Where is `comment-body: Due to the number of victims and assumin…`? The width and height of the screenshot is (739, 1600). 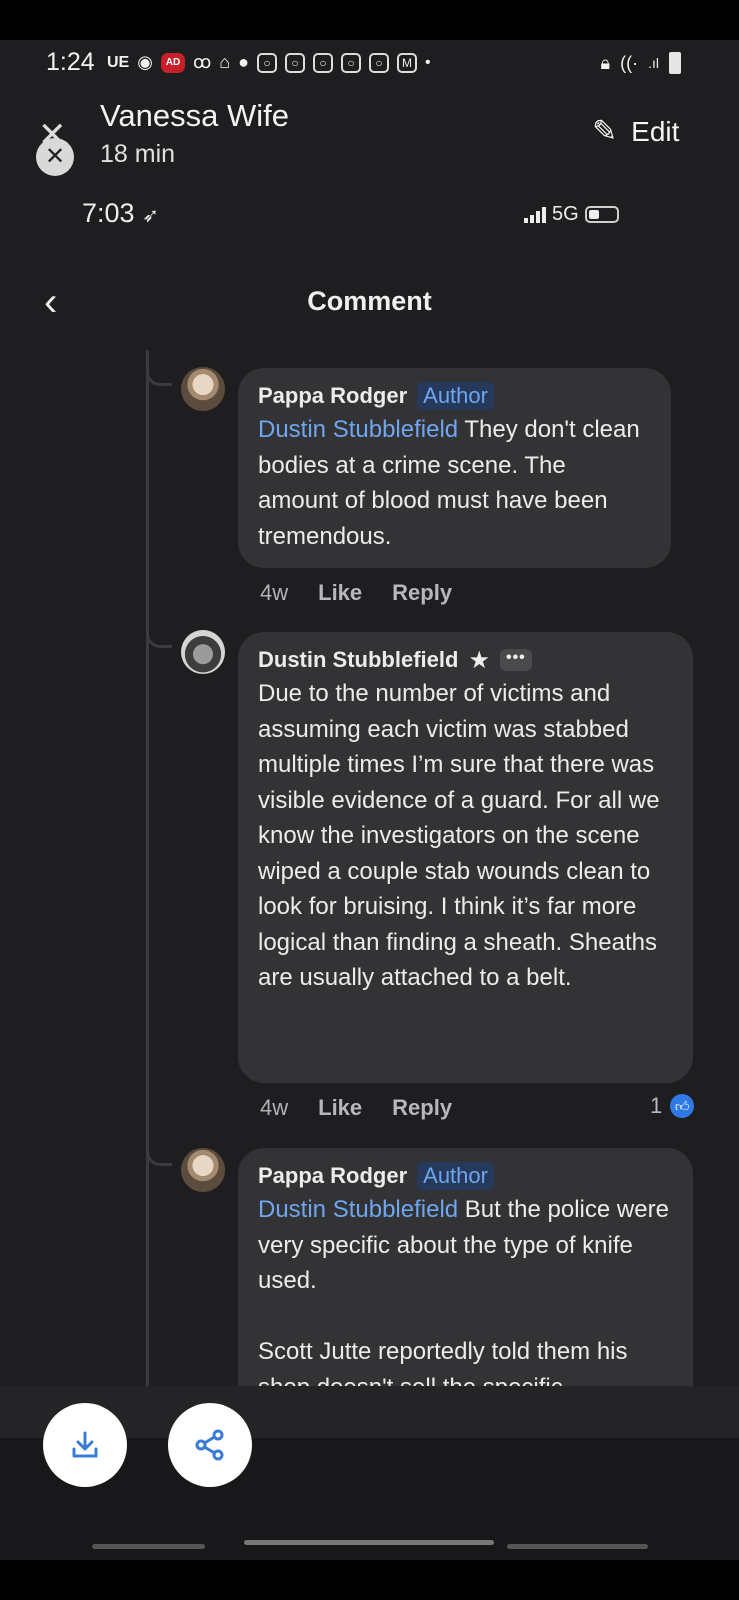 comment-body: Due to the number of victims and assumin… is located at coordinates (462, 835).